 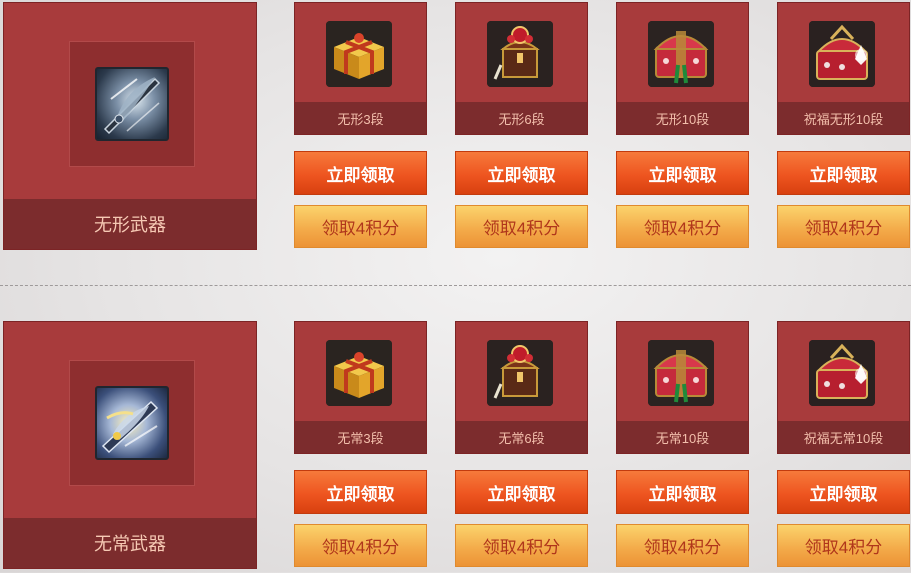 I want to click on reward-card: 无常3段, so click(x=360, y=387).